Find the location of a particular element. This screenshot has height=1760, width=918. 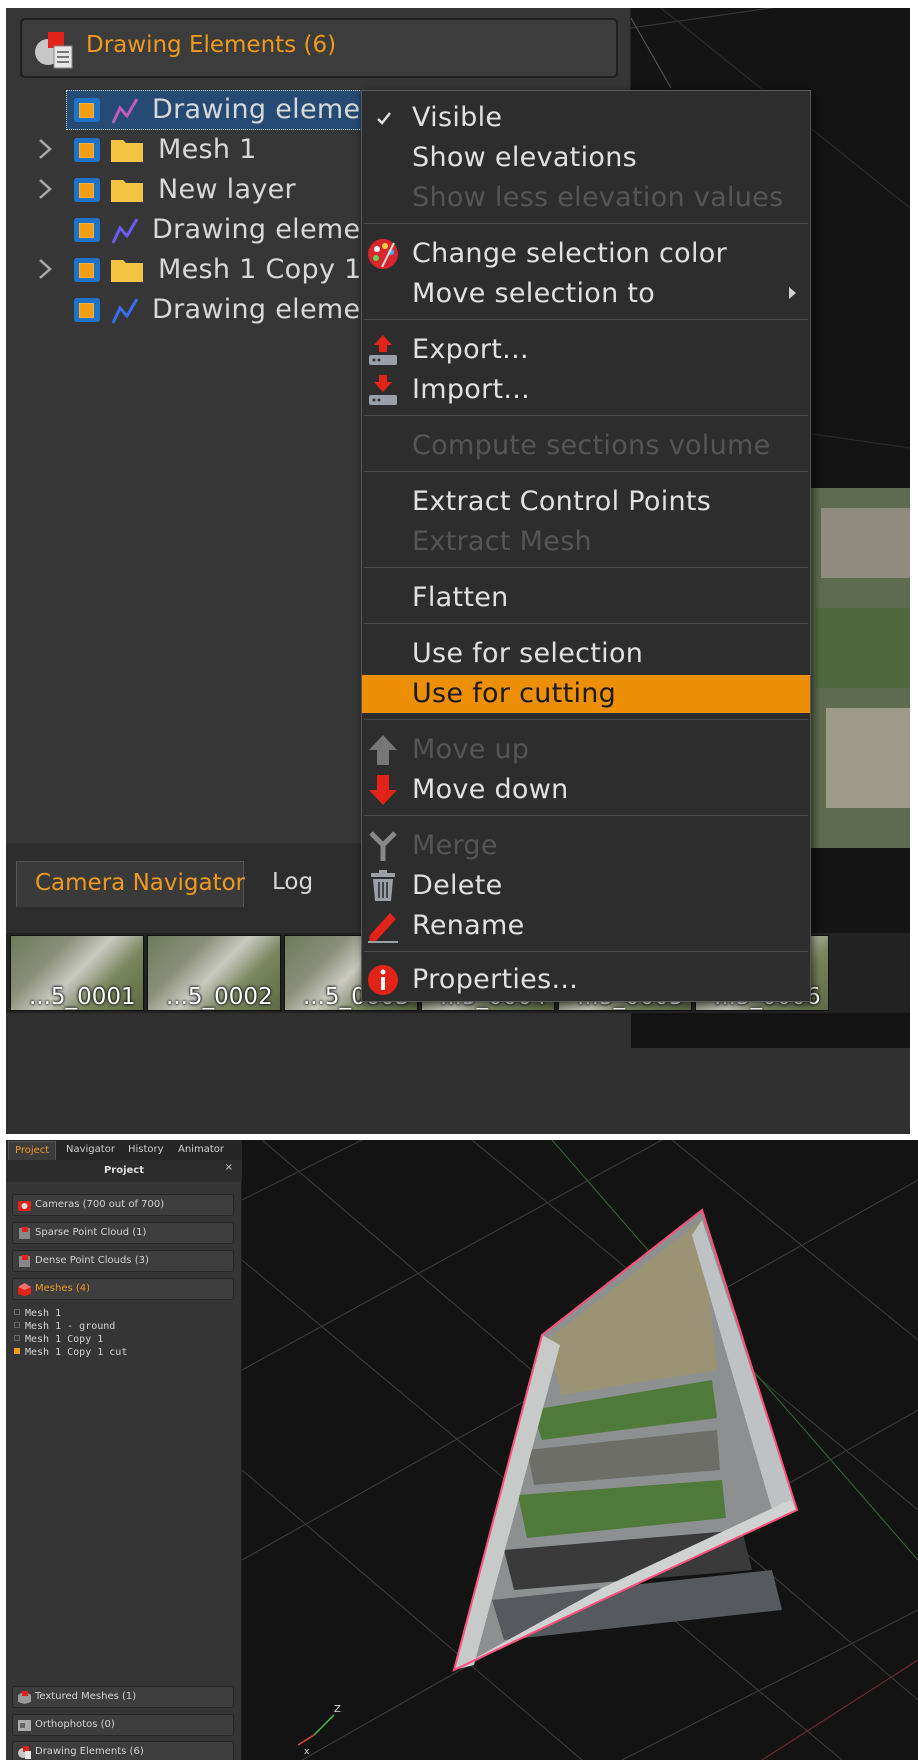

menu-item-label: Extract Control Points is located at coordinates (562, 501).